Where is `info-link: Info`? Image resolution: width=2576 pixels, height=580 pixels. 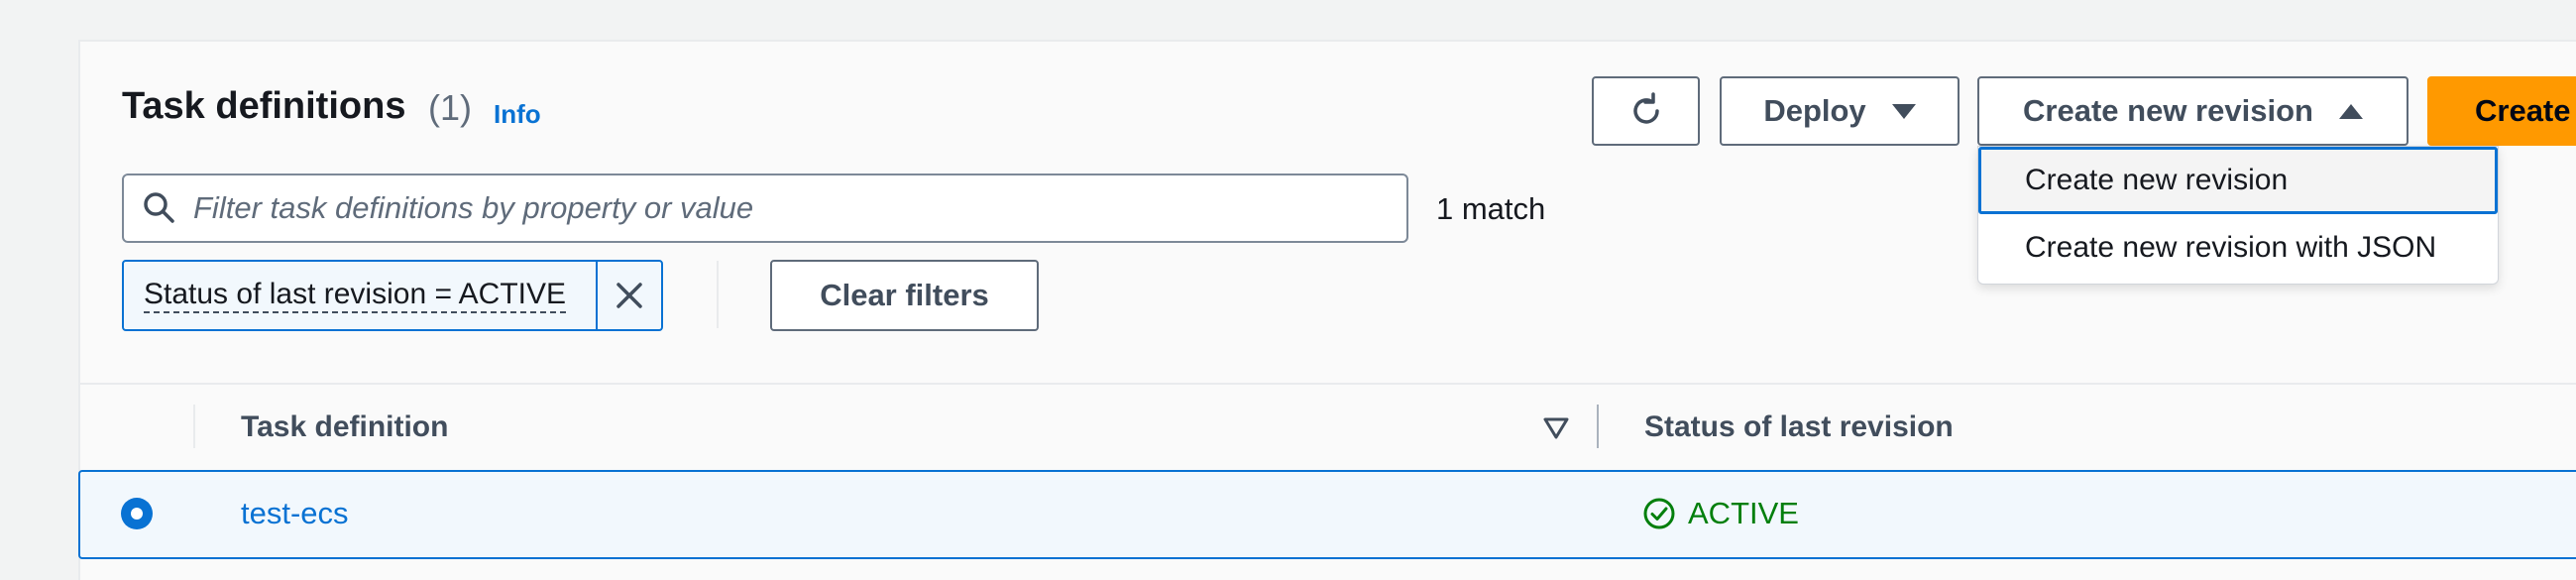
info-link: Info is located at coordinates (517, 114).